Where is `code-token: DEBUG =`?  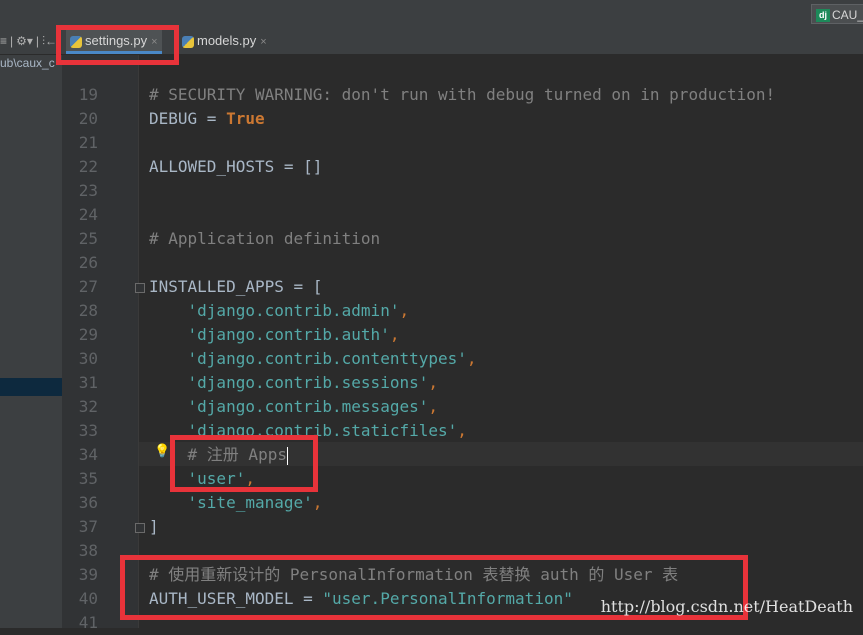
code-token: DEBUG = is located at coordinates (188, 118).